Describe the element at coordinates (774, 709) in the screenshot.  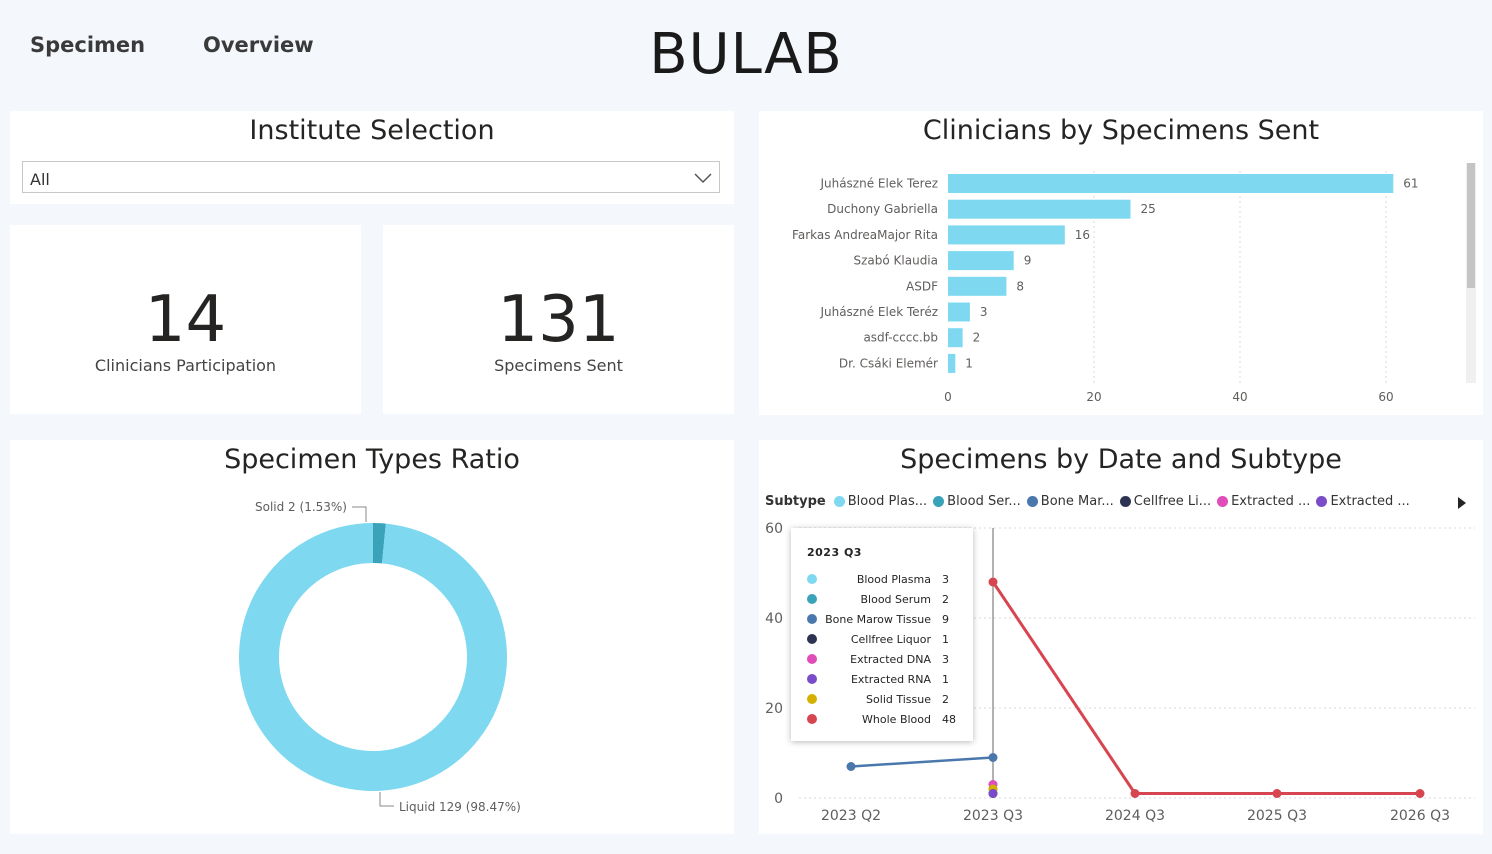
I see `y-tick-label: 20` at that location.